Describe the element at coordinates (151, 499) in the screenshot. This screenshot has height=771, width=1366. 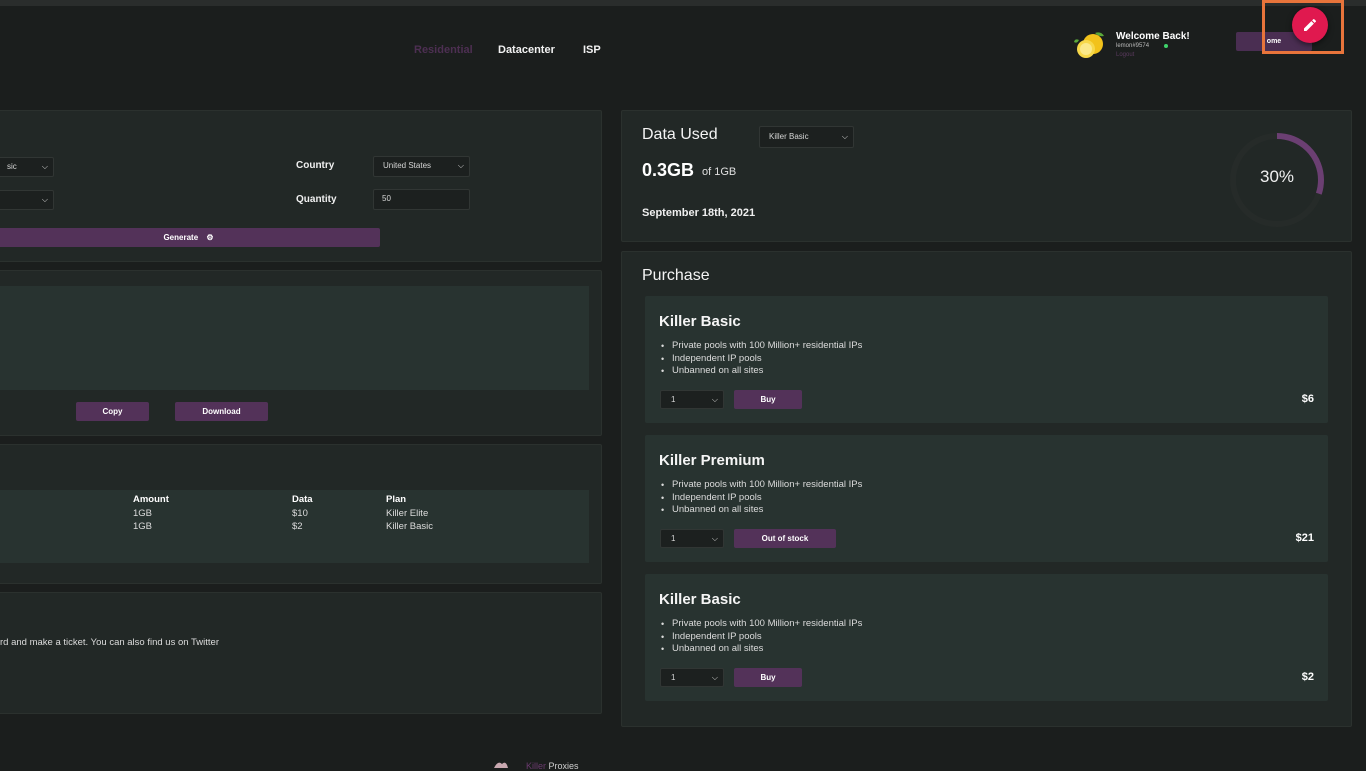
I see `column-amount: Amount` at that location.